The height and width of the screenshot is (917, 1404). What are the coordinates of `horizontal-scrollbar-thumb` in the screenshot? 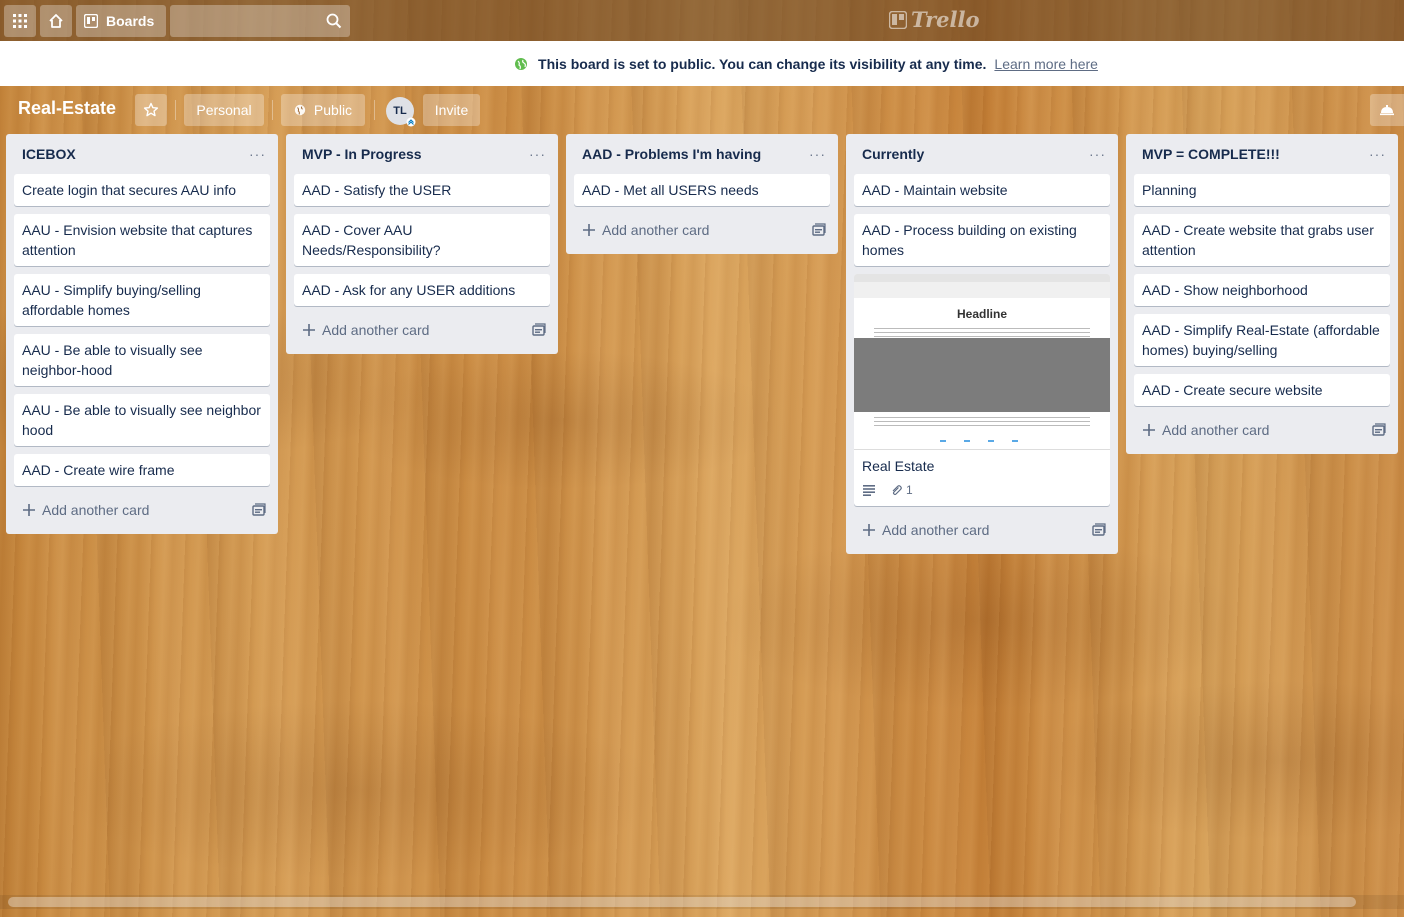 It's located at (682, 902).